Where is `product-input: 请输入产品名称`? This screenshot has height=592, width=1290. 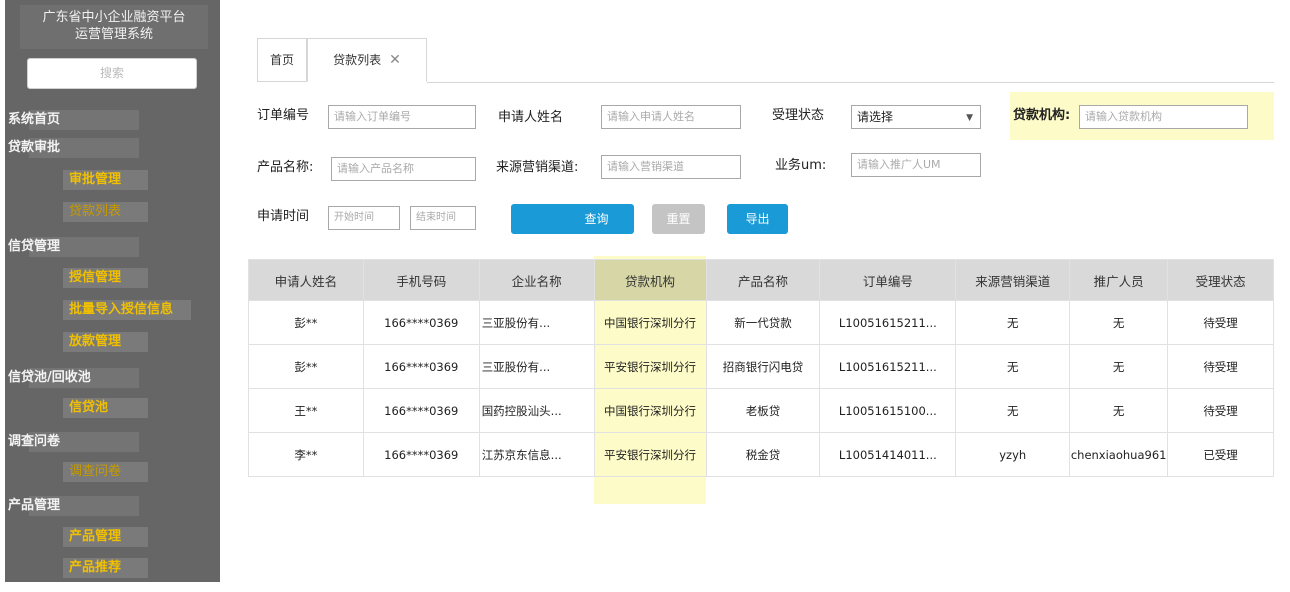 product-input: 请输入产品名称 is located at coordinates (403, 169).